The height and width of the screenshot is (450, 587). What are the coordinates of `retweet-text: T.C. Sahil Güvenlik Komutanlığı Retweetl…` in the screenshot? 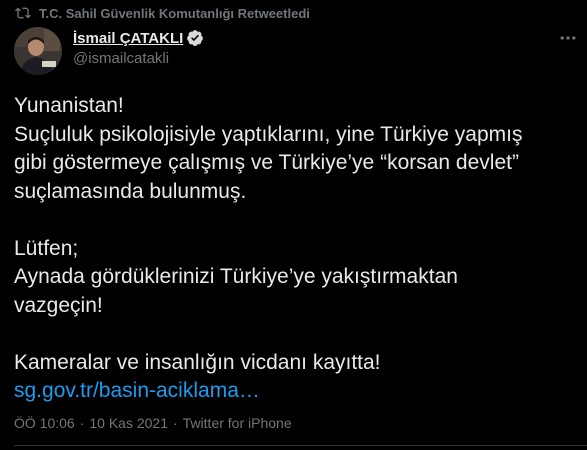 It's located at (174, 13).